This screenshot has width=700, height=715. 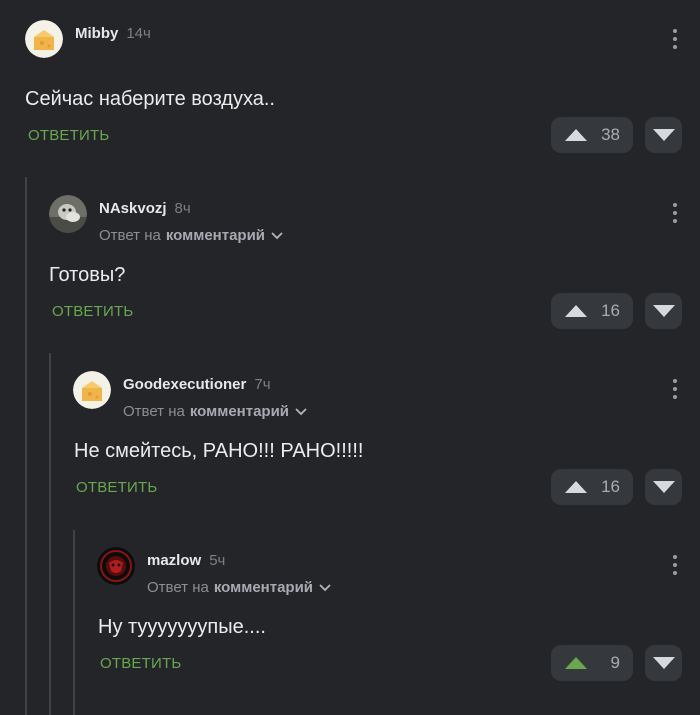 I want to click on comment-text: Сейчас наберите воздуха.., so click(x=150, y=99).